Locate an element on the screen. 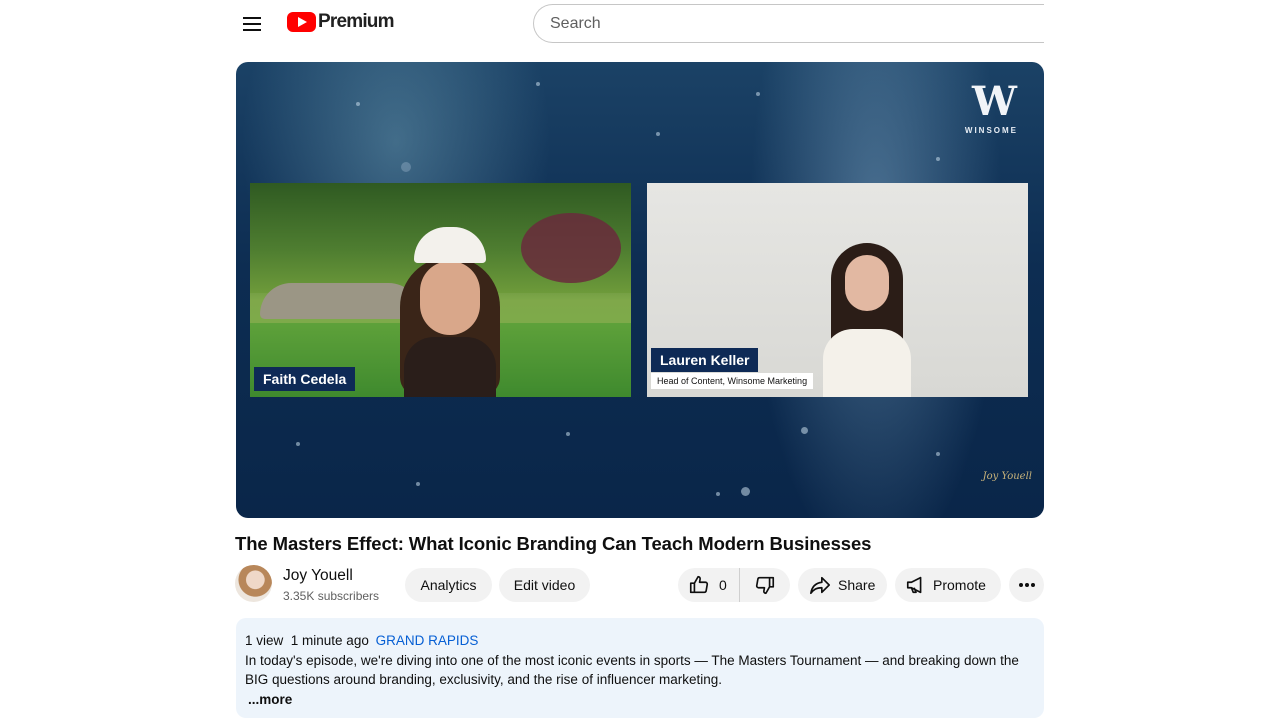 Image resolution: width=1280 pixels, height=720 pixels. guest-name-tag: Faith Cedela is located at coordinates (305, 379).